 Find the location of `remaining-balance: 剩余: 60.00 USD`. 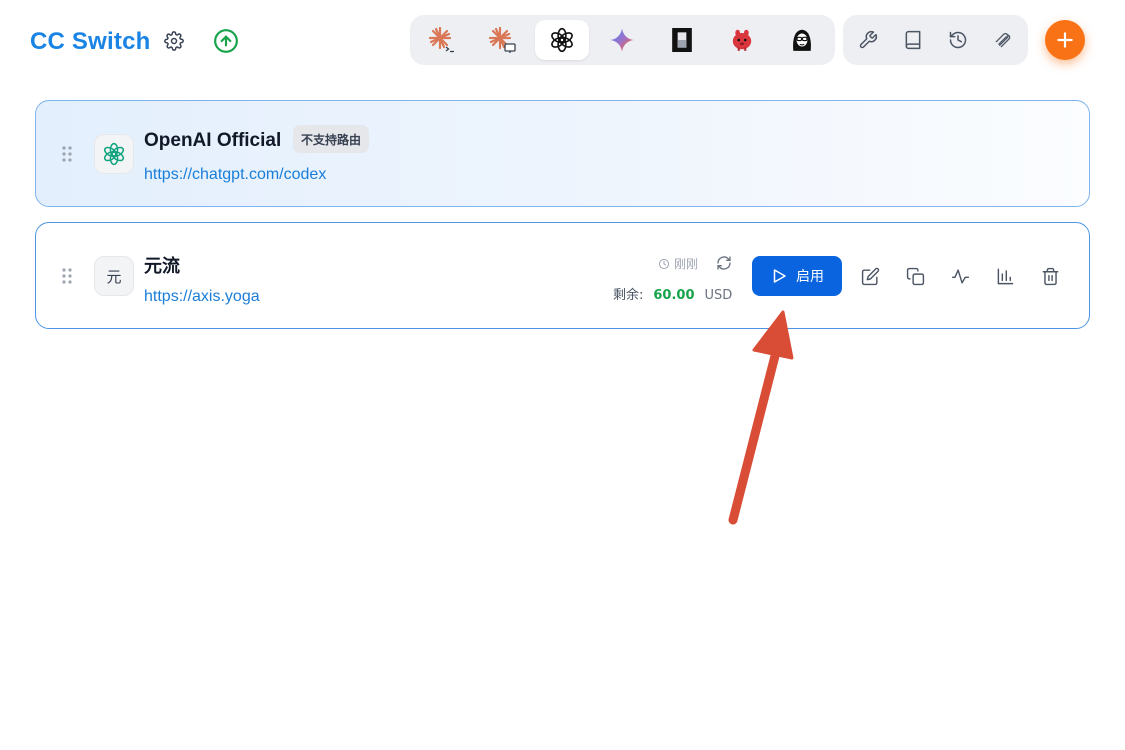

remaining-balance: 剩余: 60.00 USD is located at coordinates (672, 293).